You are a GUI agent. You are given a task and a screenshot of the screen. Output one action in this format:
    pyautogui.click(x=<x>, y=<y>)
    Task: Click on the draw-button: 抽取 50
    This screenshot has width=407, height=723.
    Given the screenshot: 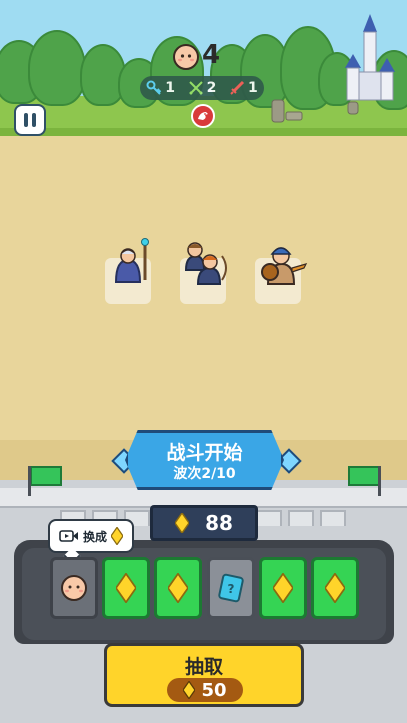 What is the action you would take?
    pyautogui.click(x=204, y=675)
    